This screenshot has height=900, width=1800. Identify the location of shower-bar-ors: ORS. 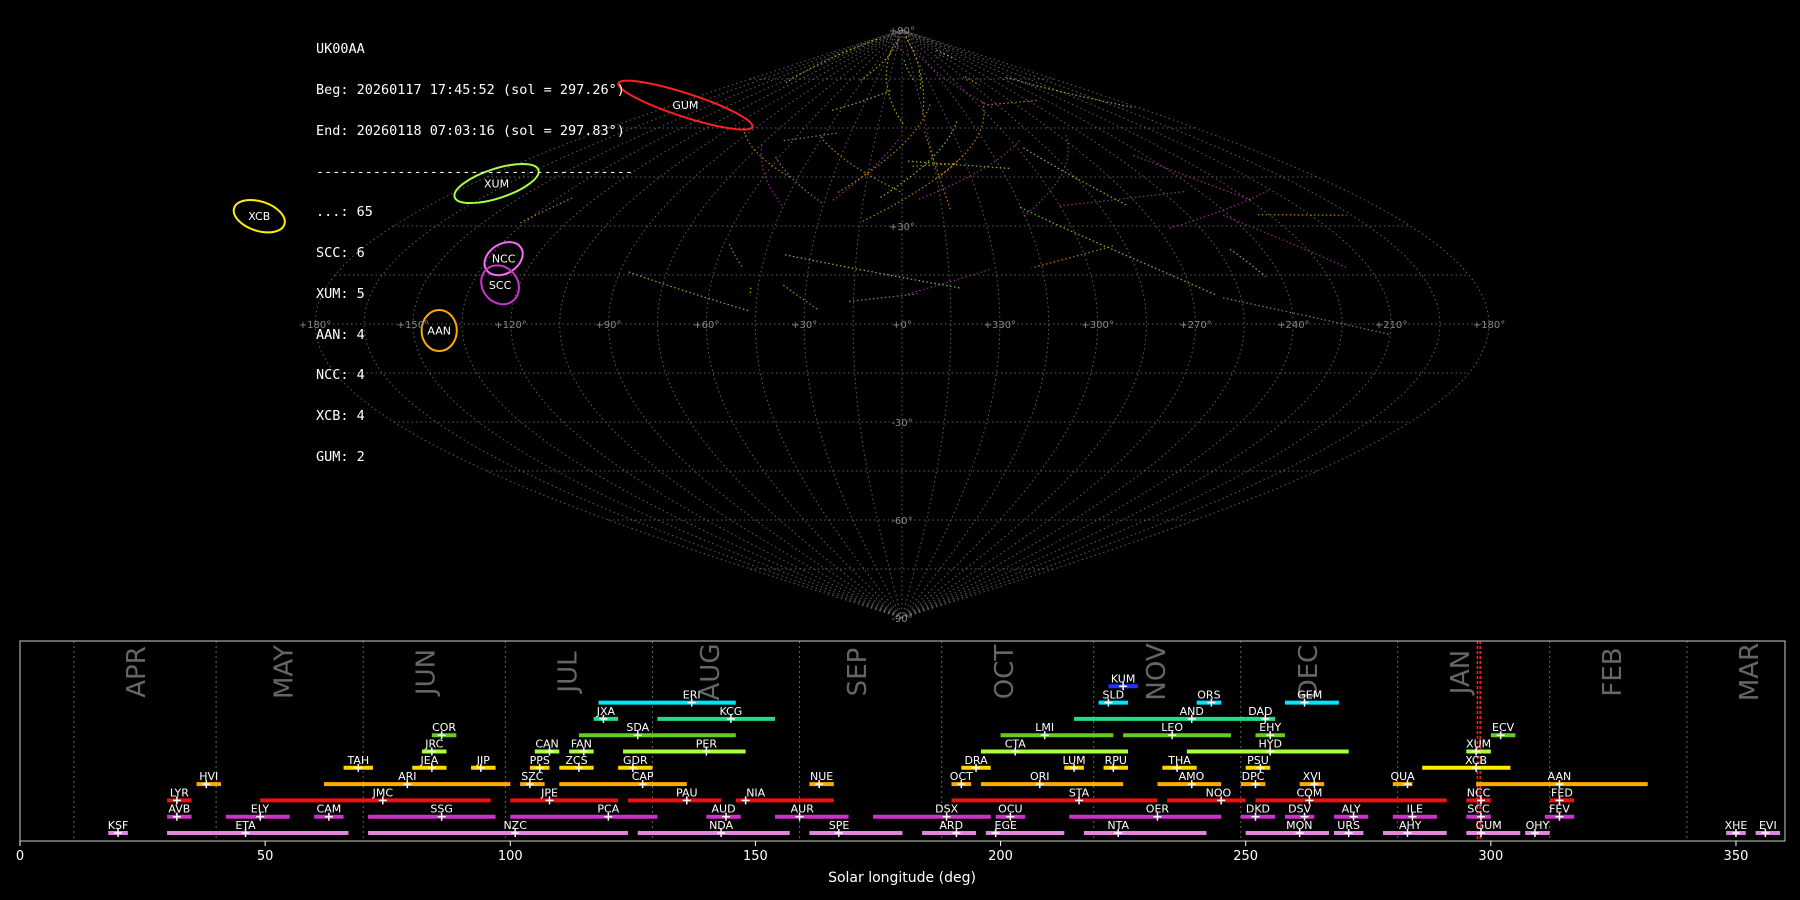
(1209, 698).